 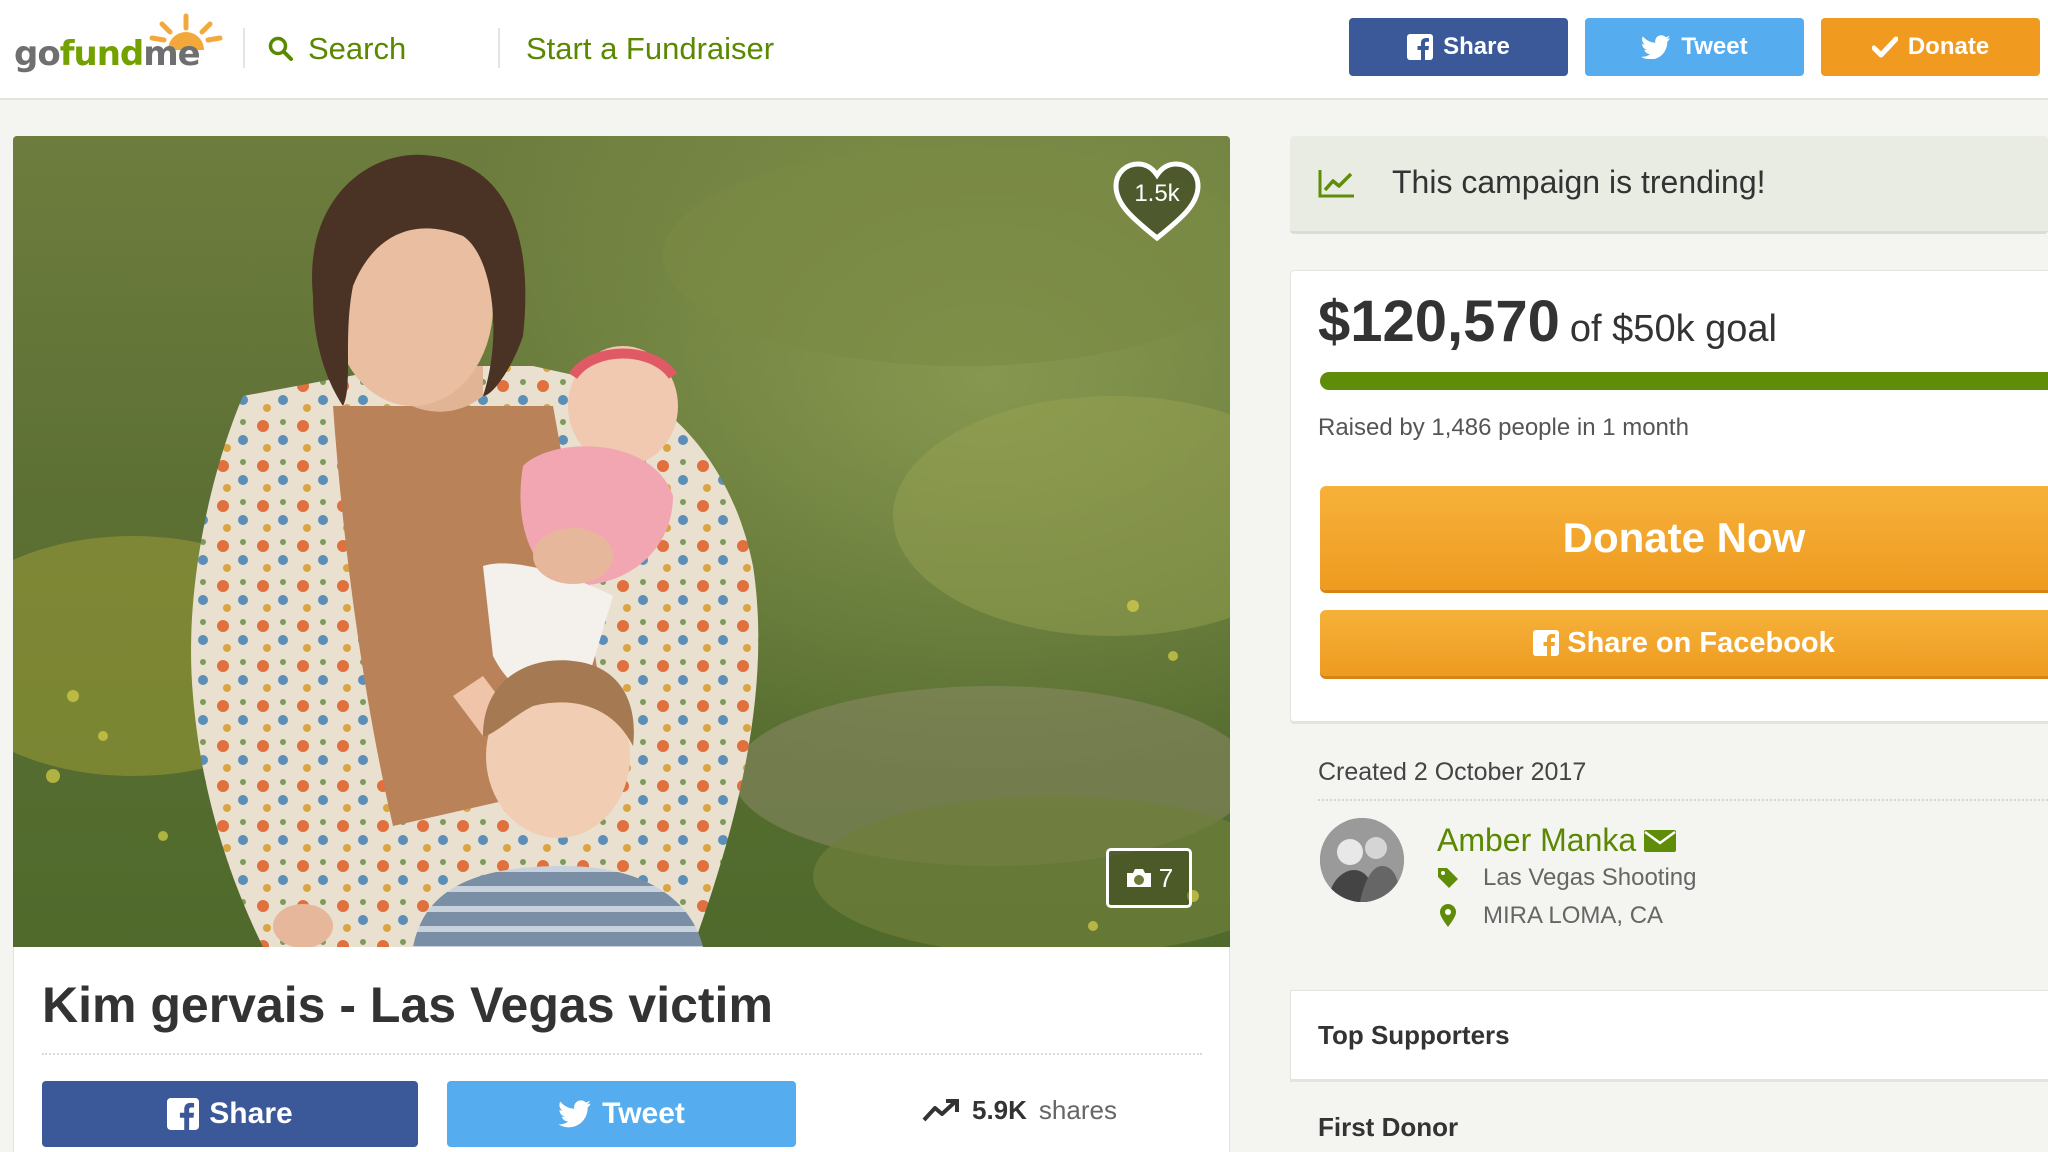 I want to click on logo-wordmark: gofundme, so click(x=107, y=54).